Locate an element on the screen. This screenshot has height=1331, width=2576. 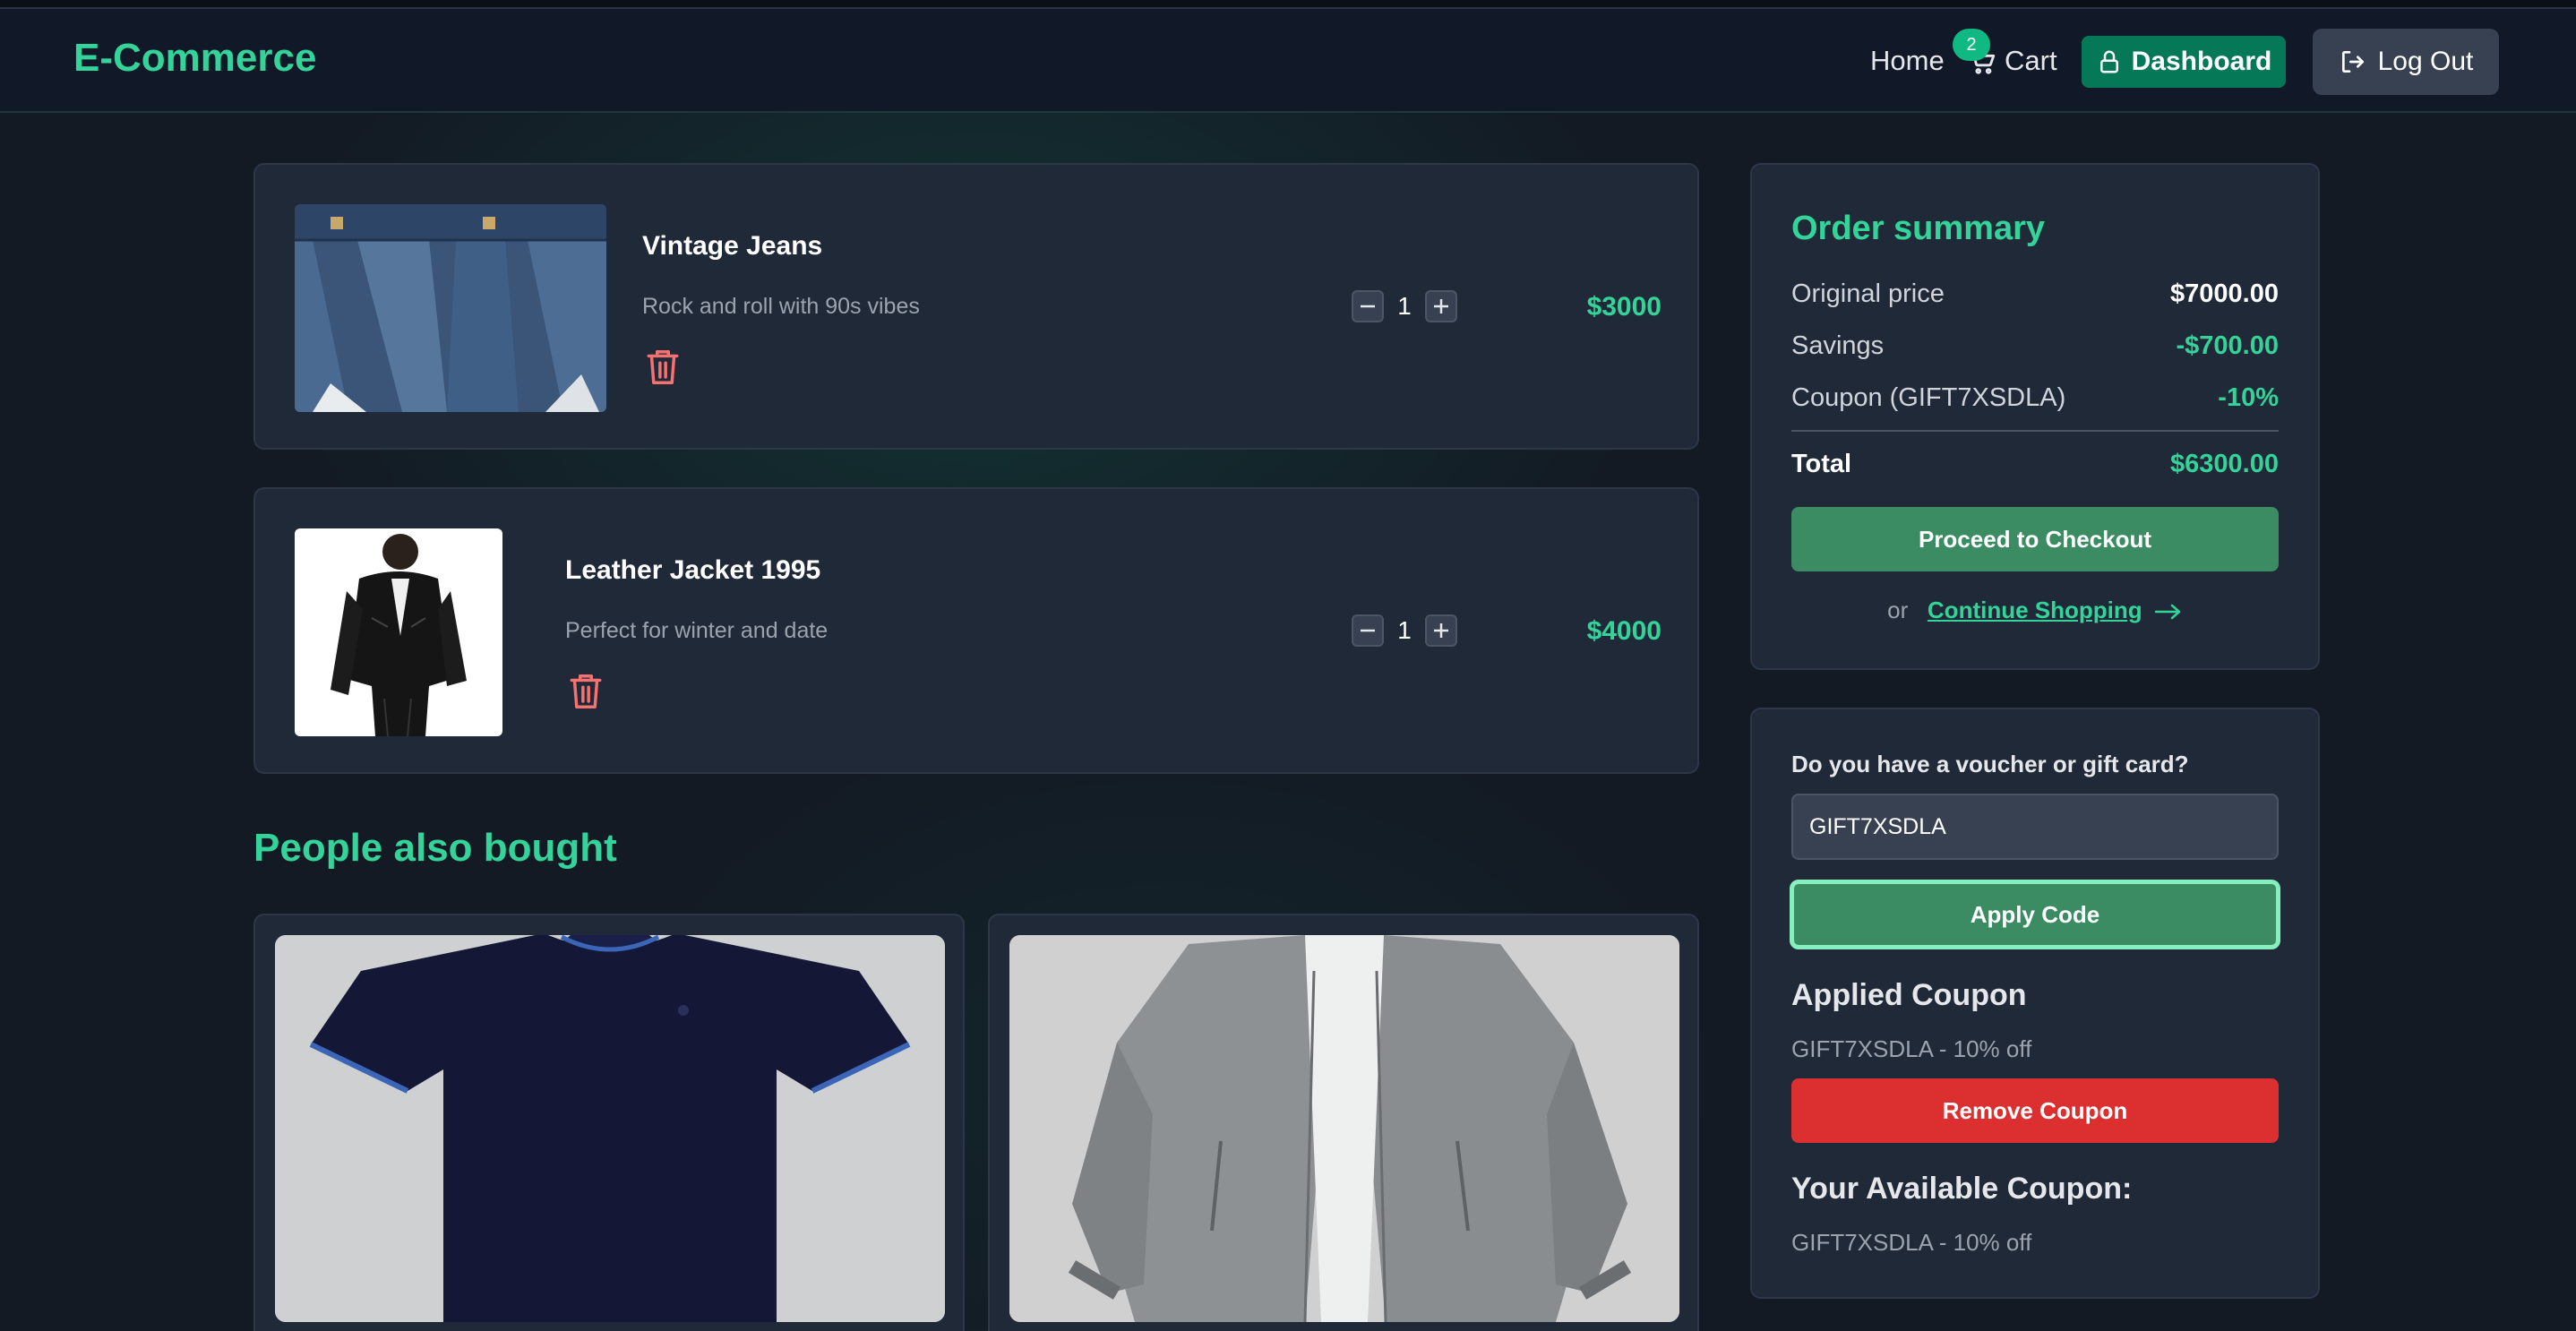
savings-label: Savings is located at coordinates (1838, 345).